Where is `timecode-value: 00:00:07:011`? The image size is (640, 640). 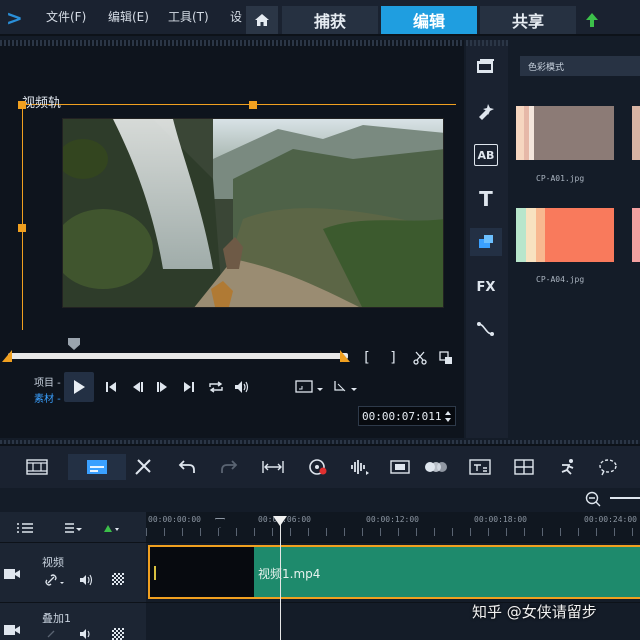
timecode-value: 00:00:07:011 is located at coordinates (402, 416).